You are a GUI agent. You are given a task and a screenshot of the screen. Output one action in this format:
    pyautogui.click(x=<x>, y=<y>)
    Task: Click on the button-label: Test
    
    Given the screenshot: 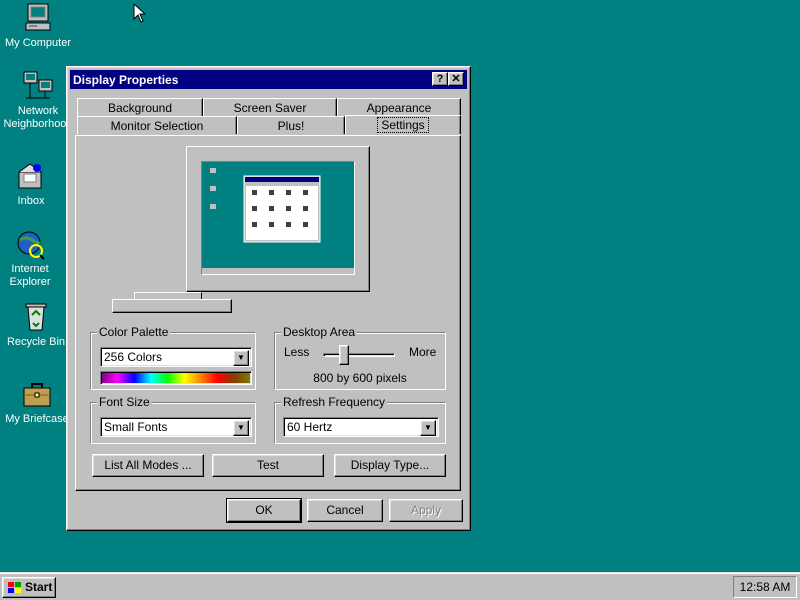 What is the action you would take?
    pyautogui.click(x=267, y=465)
    